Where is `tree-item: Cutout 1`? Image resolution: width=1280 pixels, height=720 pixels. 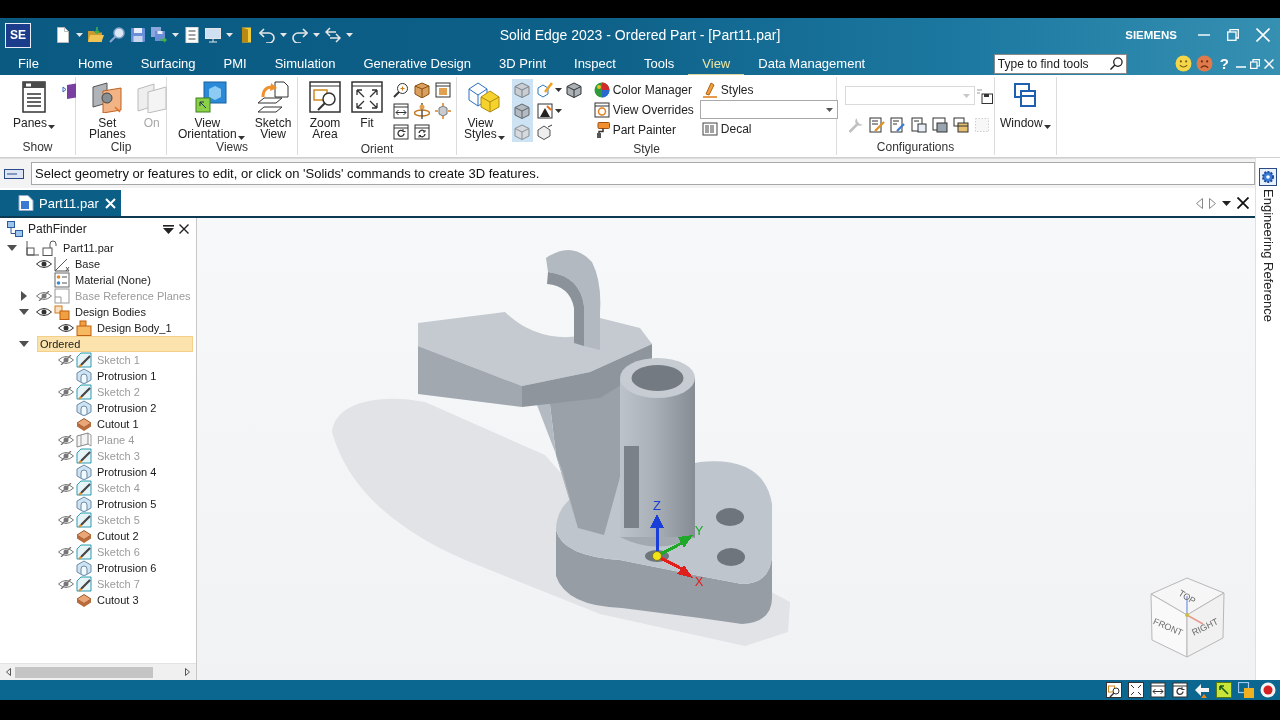 tree-item: Cutout 1 is located at coordinates (118, 424).